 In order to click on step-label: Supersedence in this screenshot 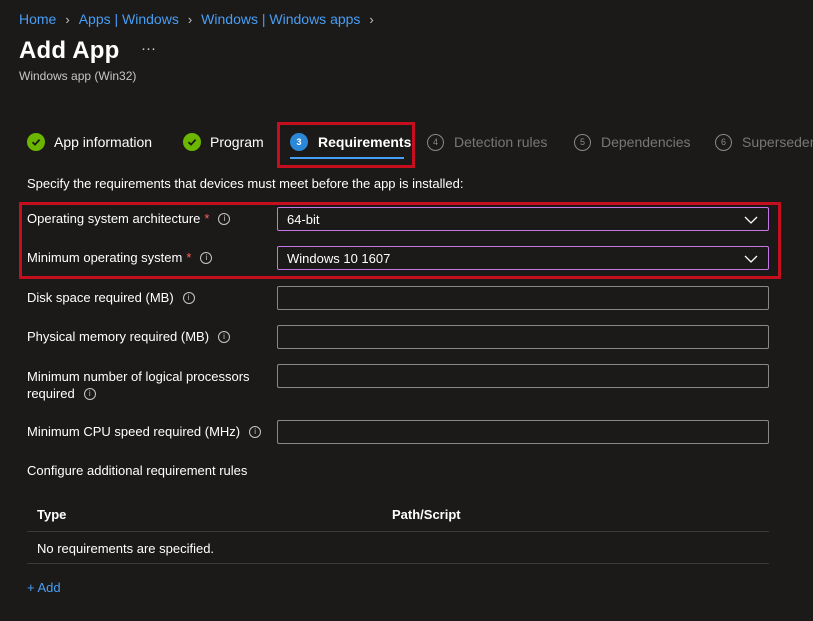, I will do `click(777, 142)`.